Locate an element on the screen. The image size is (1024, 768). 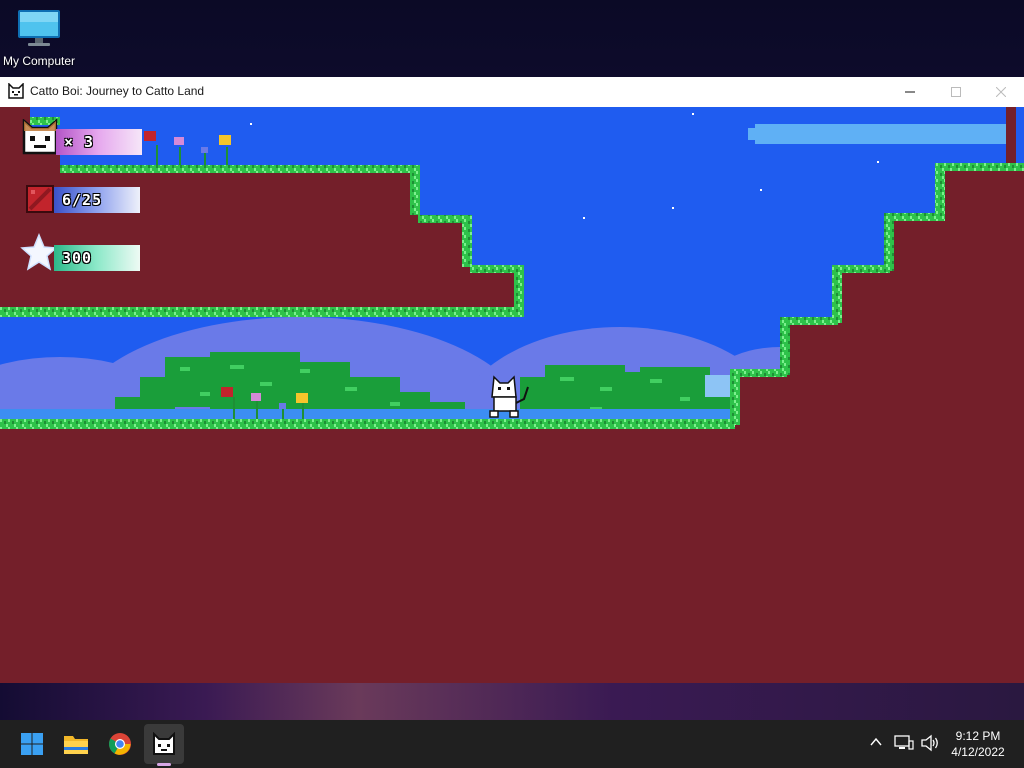
minimize-button is located at coordinates (910, 92).